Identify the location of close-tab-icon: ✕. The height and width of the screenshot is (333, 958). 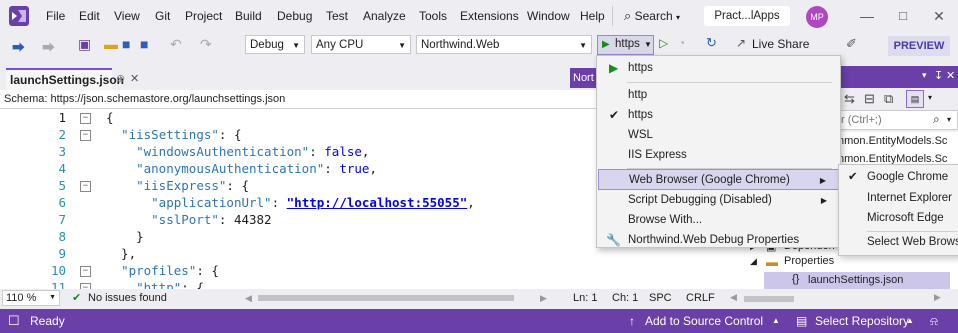
(134, 78).